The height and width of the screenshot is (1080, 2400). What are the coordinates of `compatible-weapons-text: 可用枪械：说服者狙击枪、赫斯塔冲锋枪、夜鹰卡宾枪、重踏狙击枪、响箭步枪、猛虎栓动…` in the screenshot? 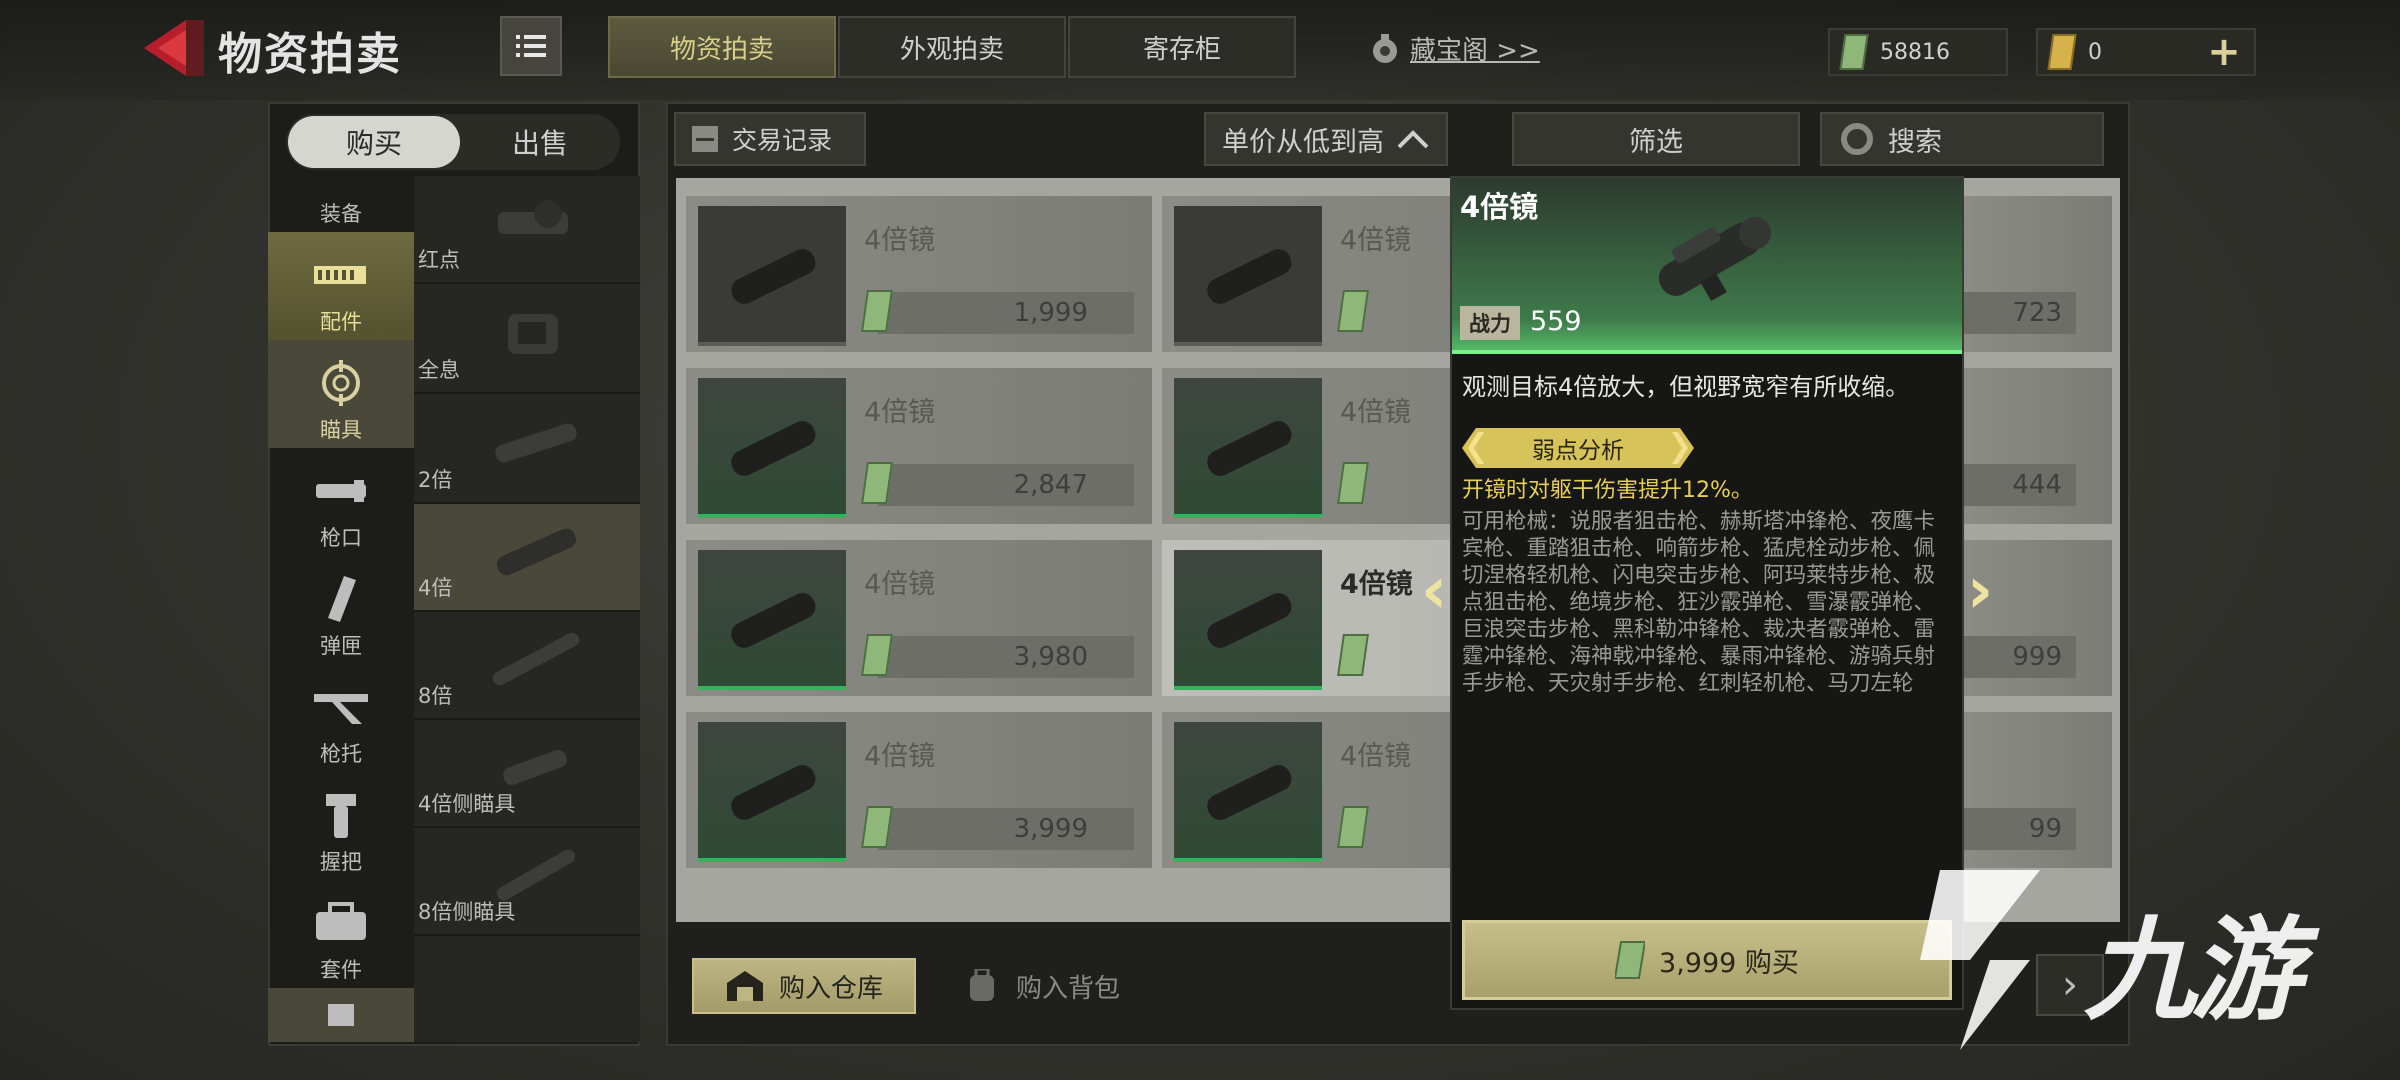 It's located at (1699, 602).